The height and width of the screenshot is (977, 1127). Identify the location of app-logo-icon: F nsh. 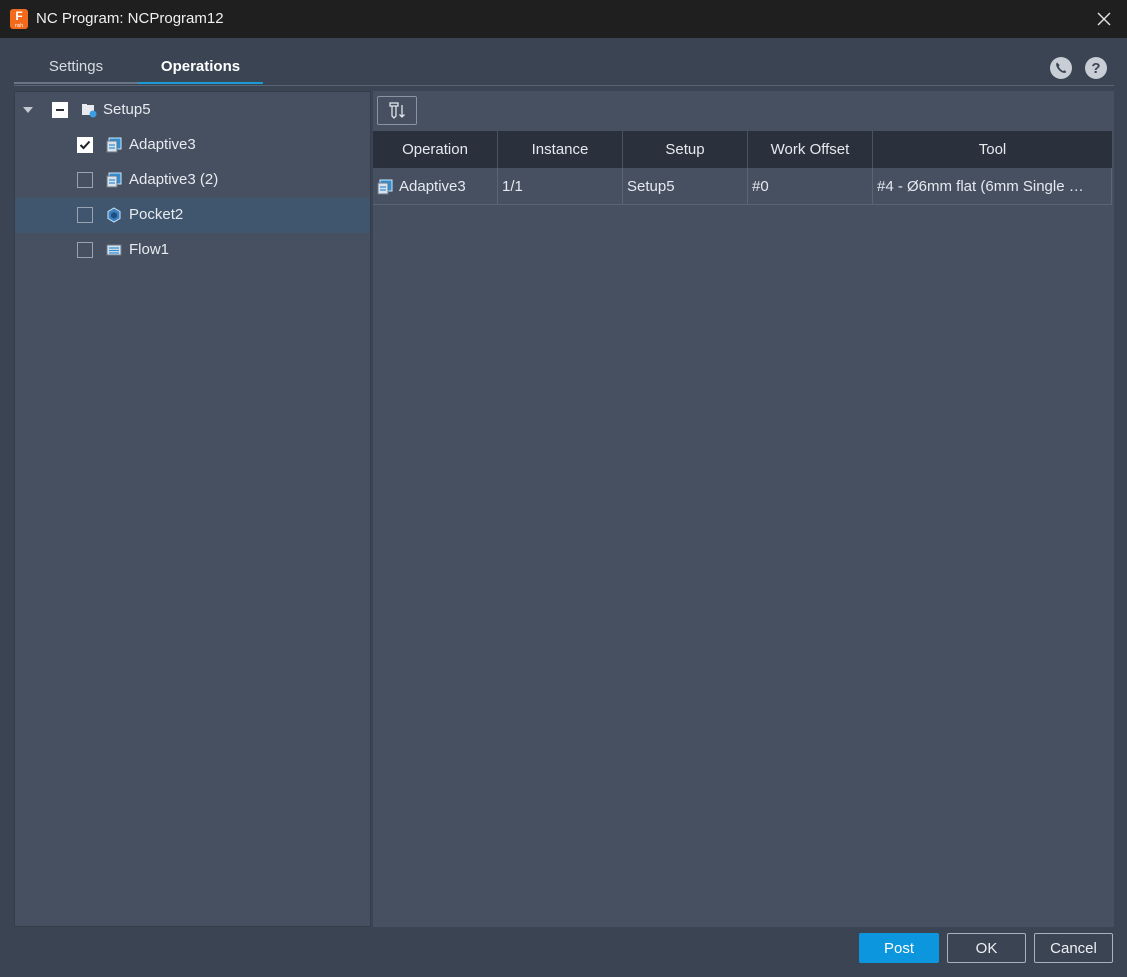
(19, 19).